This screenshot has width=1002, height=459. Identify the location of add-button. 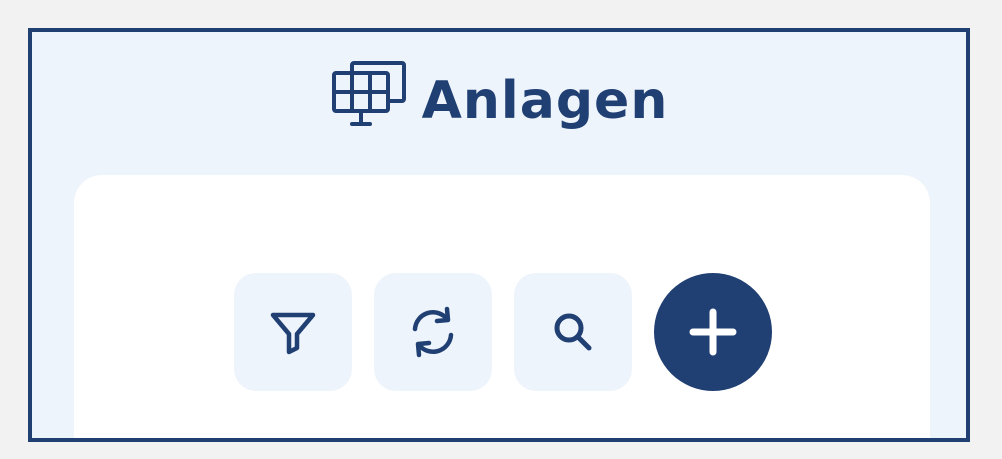
(713, 332).